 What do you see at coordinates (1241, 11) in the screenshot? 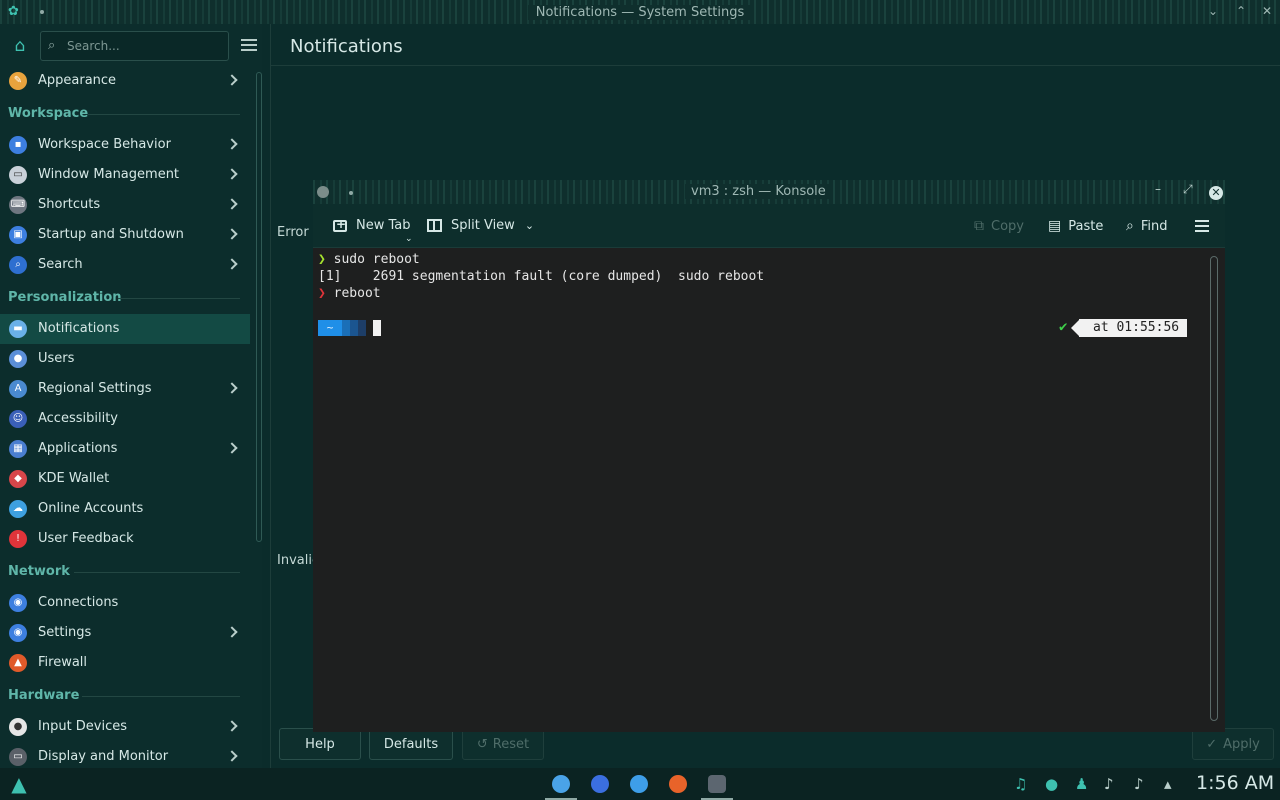
I see `maximize-icon: ⌃` at bounding box center [1241, 11].